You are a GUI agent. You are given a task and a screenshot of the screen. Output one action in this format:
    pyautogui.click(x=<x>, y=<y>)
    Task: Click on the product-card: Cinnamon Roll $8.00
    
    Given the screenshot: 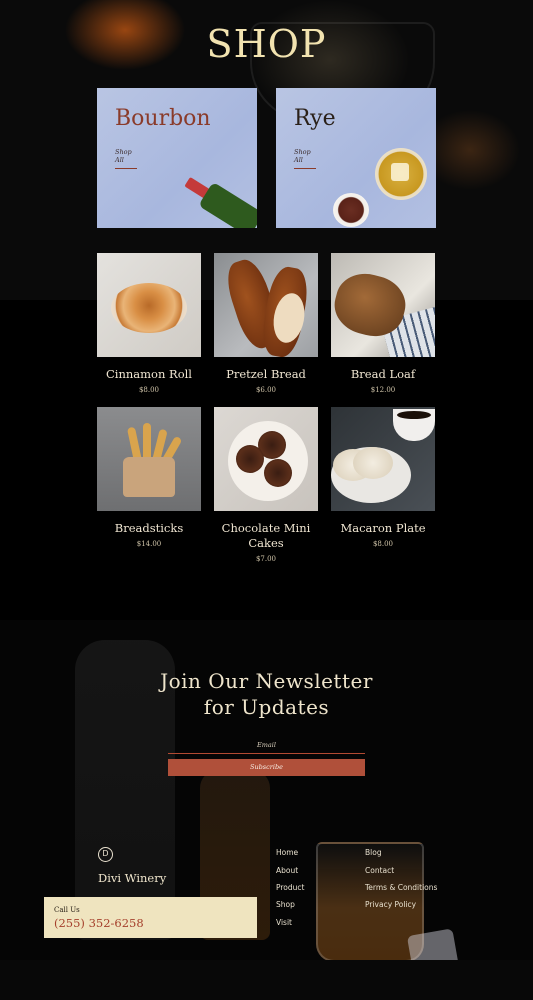 What is the action you would take?
    pyautogui.click(x=149, y=323)
    